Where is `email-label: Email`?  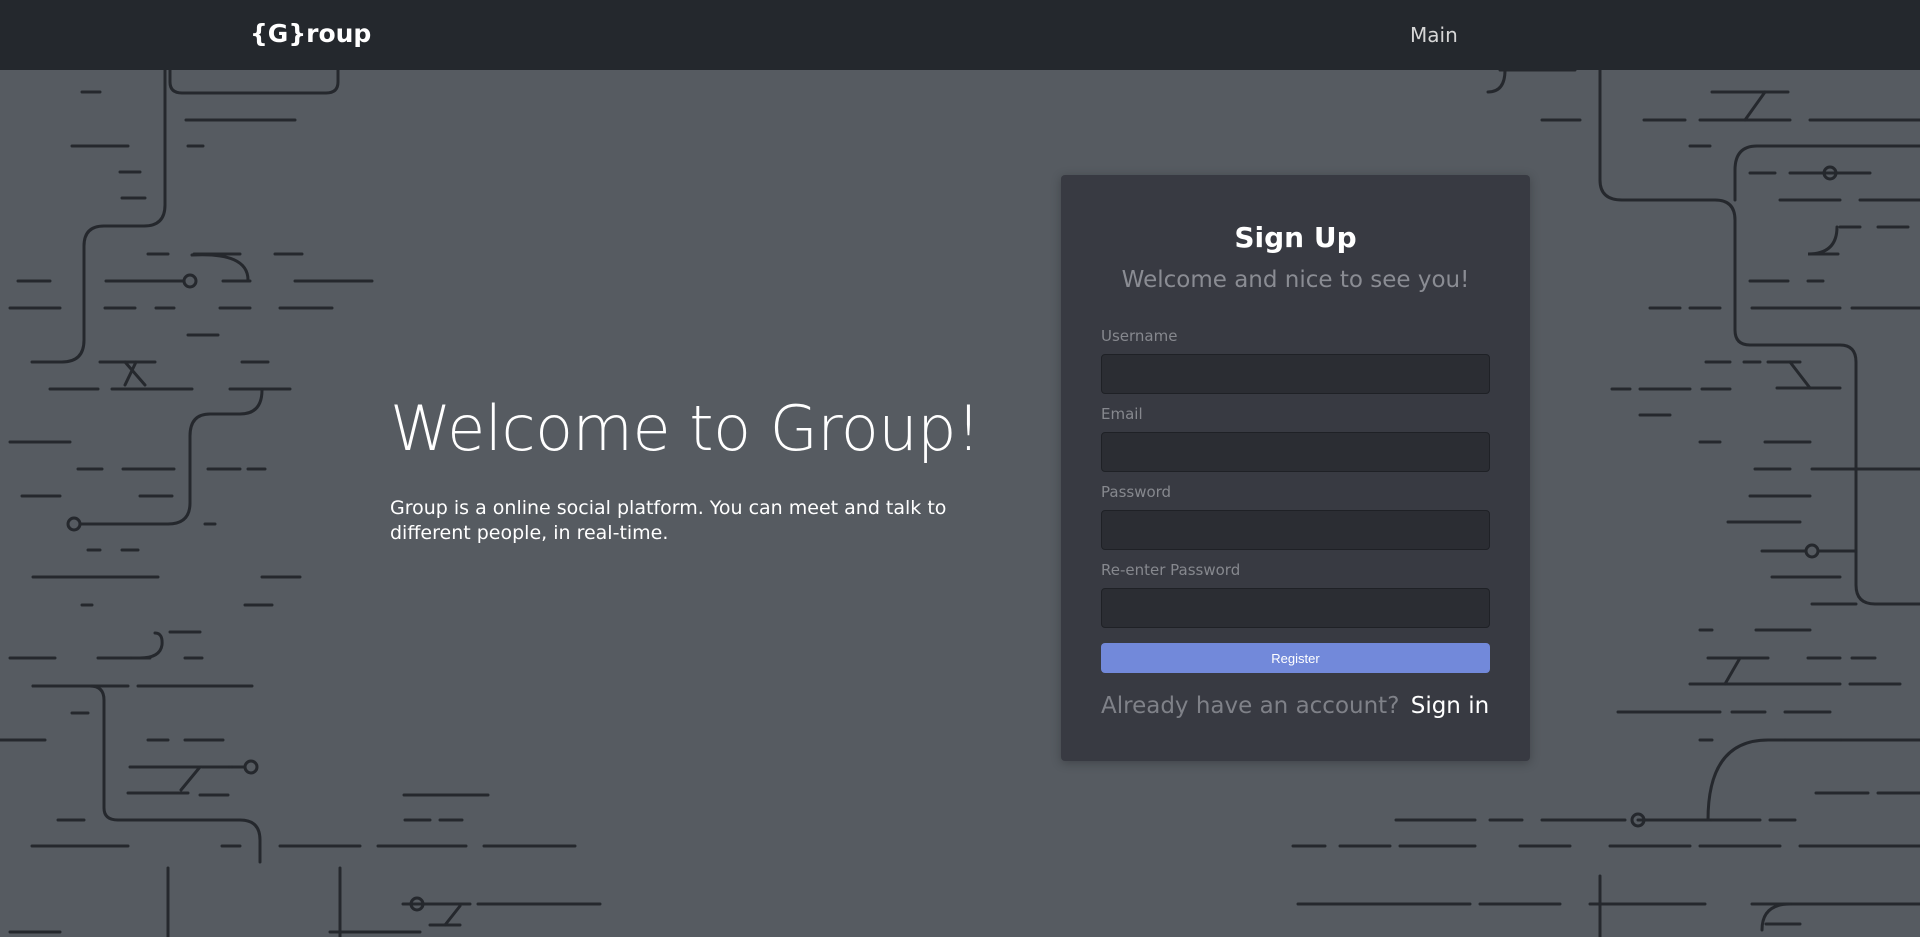
email-label: Email is located at coordinates (1122, 414).